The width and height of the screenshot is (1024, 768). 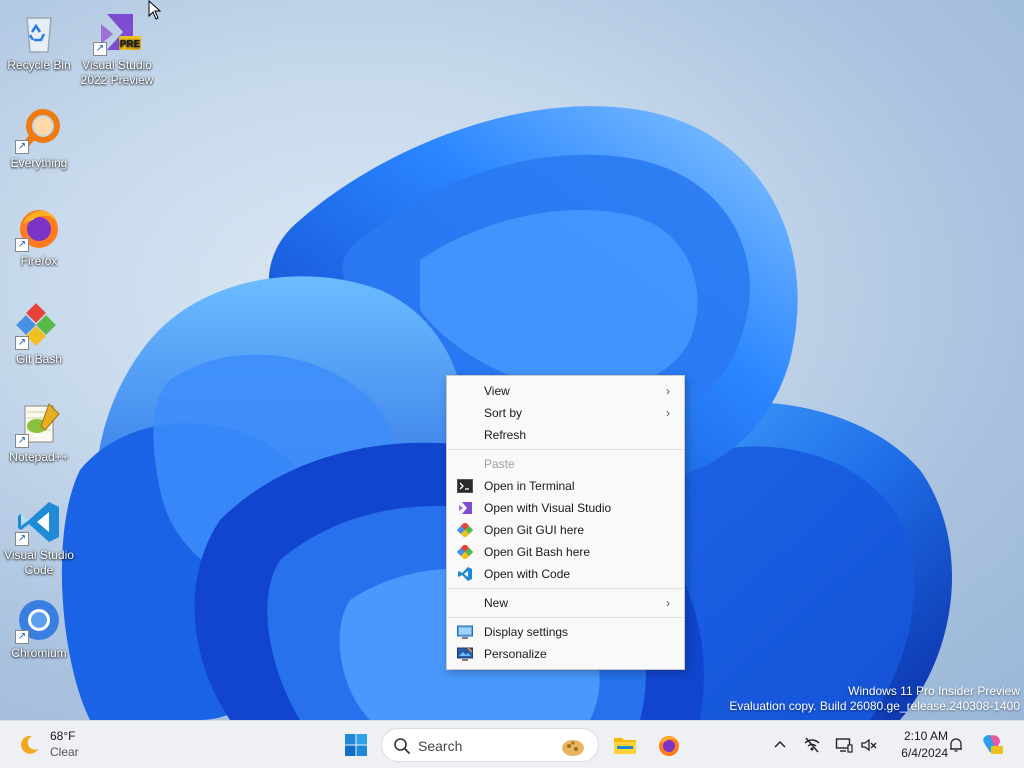 I want to click on network-offline-icon, so click(x=812, y=745).